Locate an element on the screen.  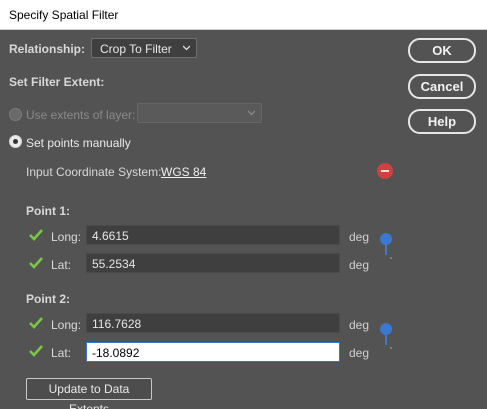
relationship-dropdown: Crop To Filter is located at coordinates (144, 48).